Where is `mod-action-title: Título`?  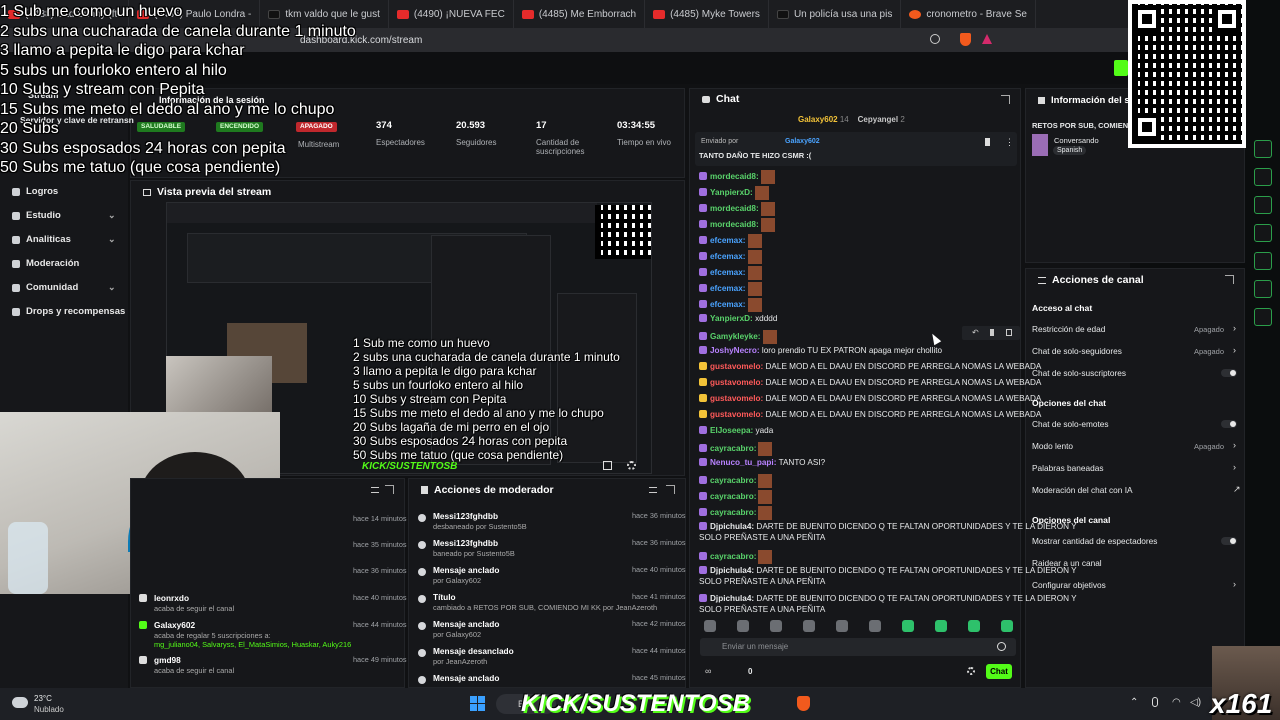
mod-action-title: Título is located at coordinates (444, 597).